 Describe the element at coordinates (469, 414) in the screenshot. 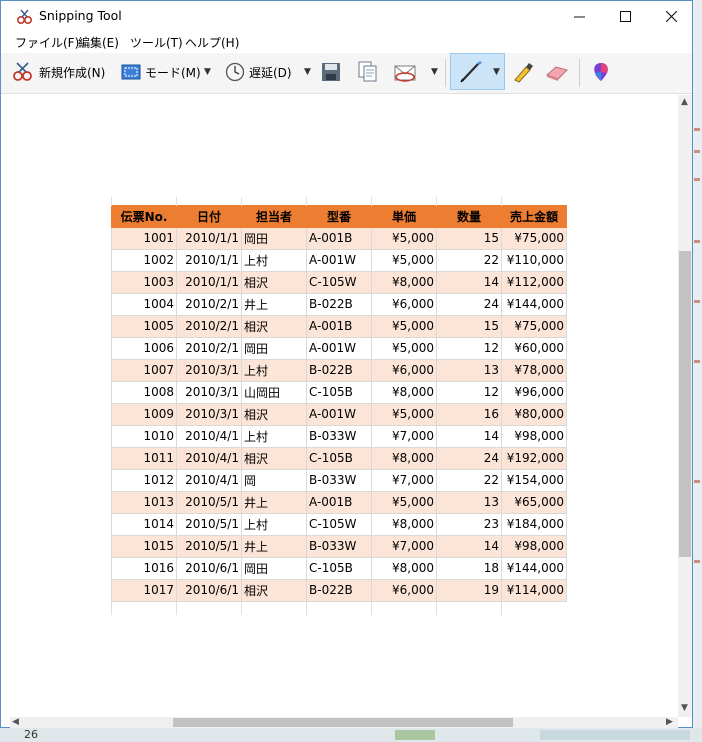

I see `table-cell: 16` at that location.